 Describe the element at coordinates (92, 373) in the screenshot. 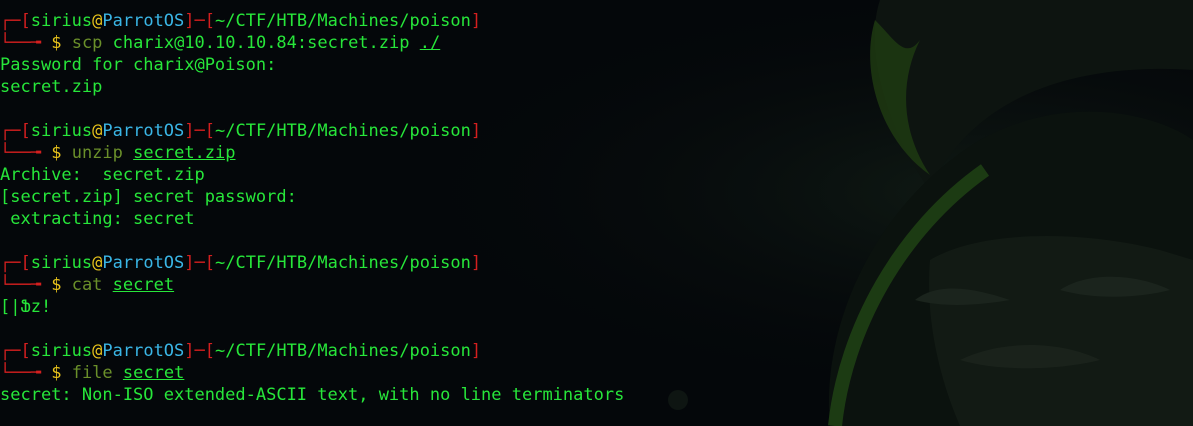

I see `command-name: file` at that location.